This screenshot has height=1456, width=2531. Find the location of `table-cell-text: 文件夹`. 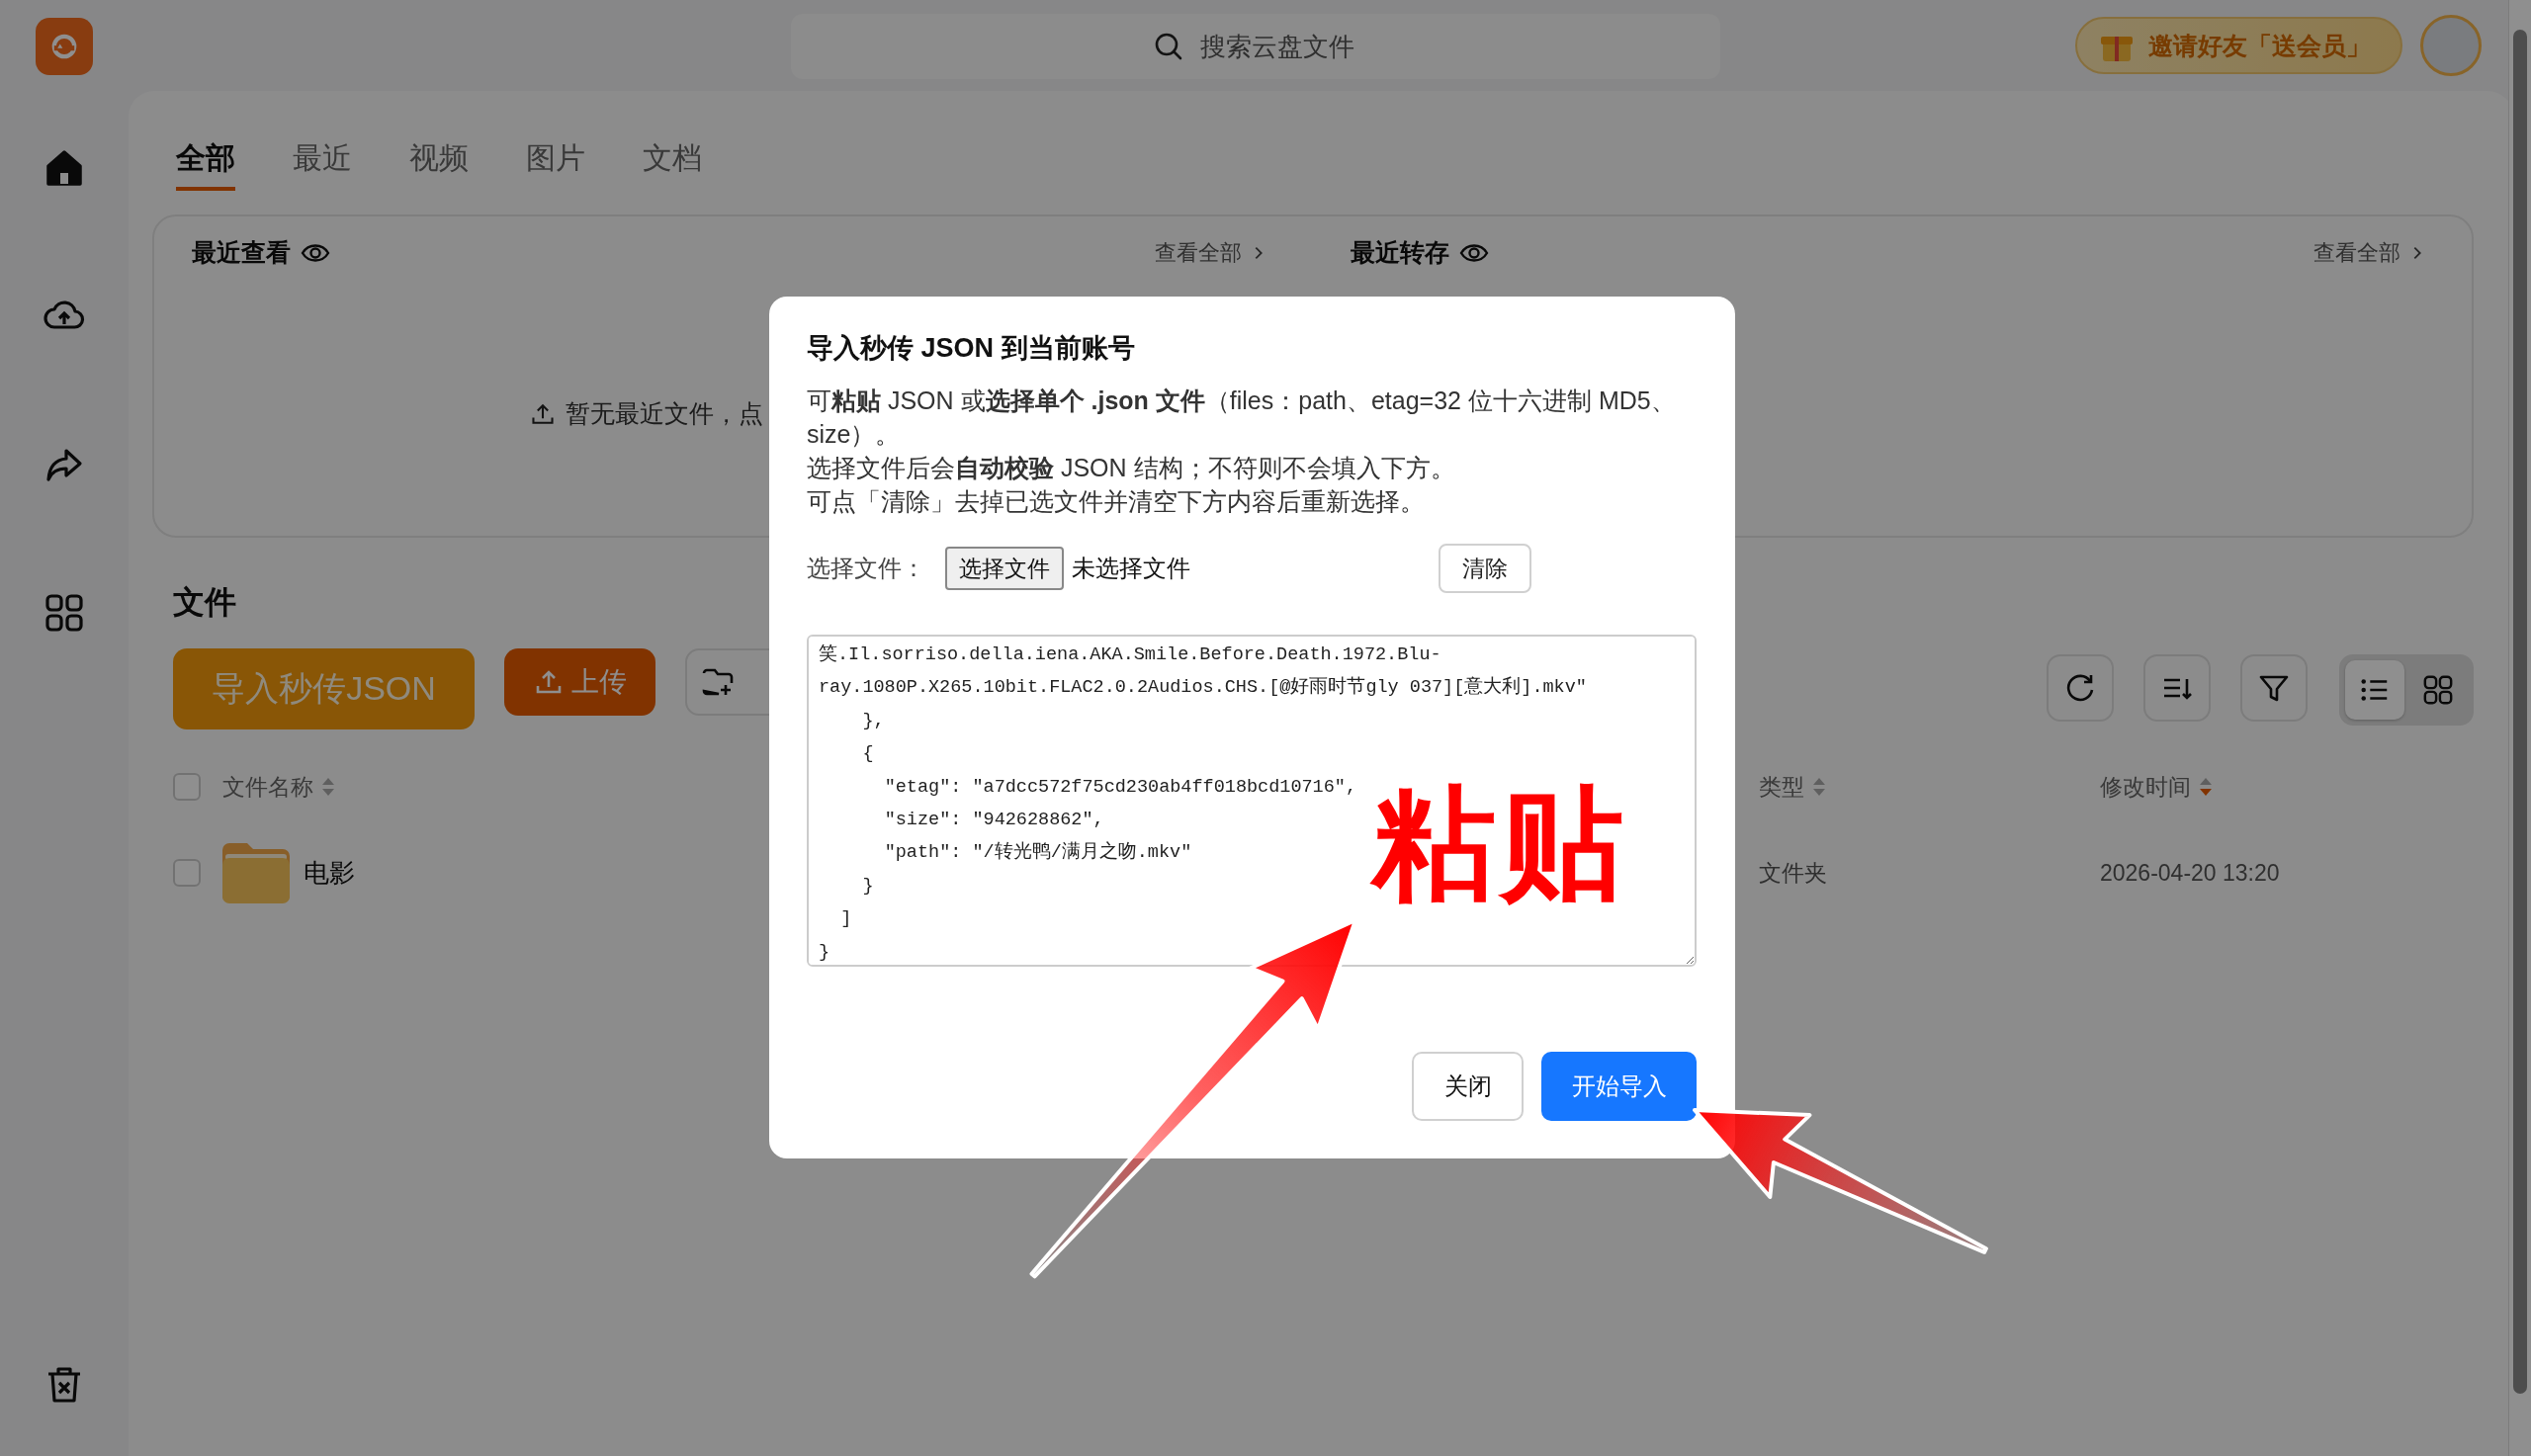

table-cell-text: 文件夹 is located at coordinates (1794, 873).